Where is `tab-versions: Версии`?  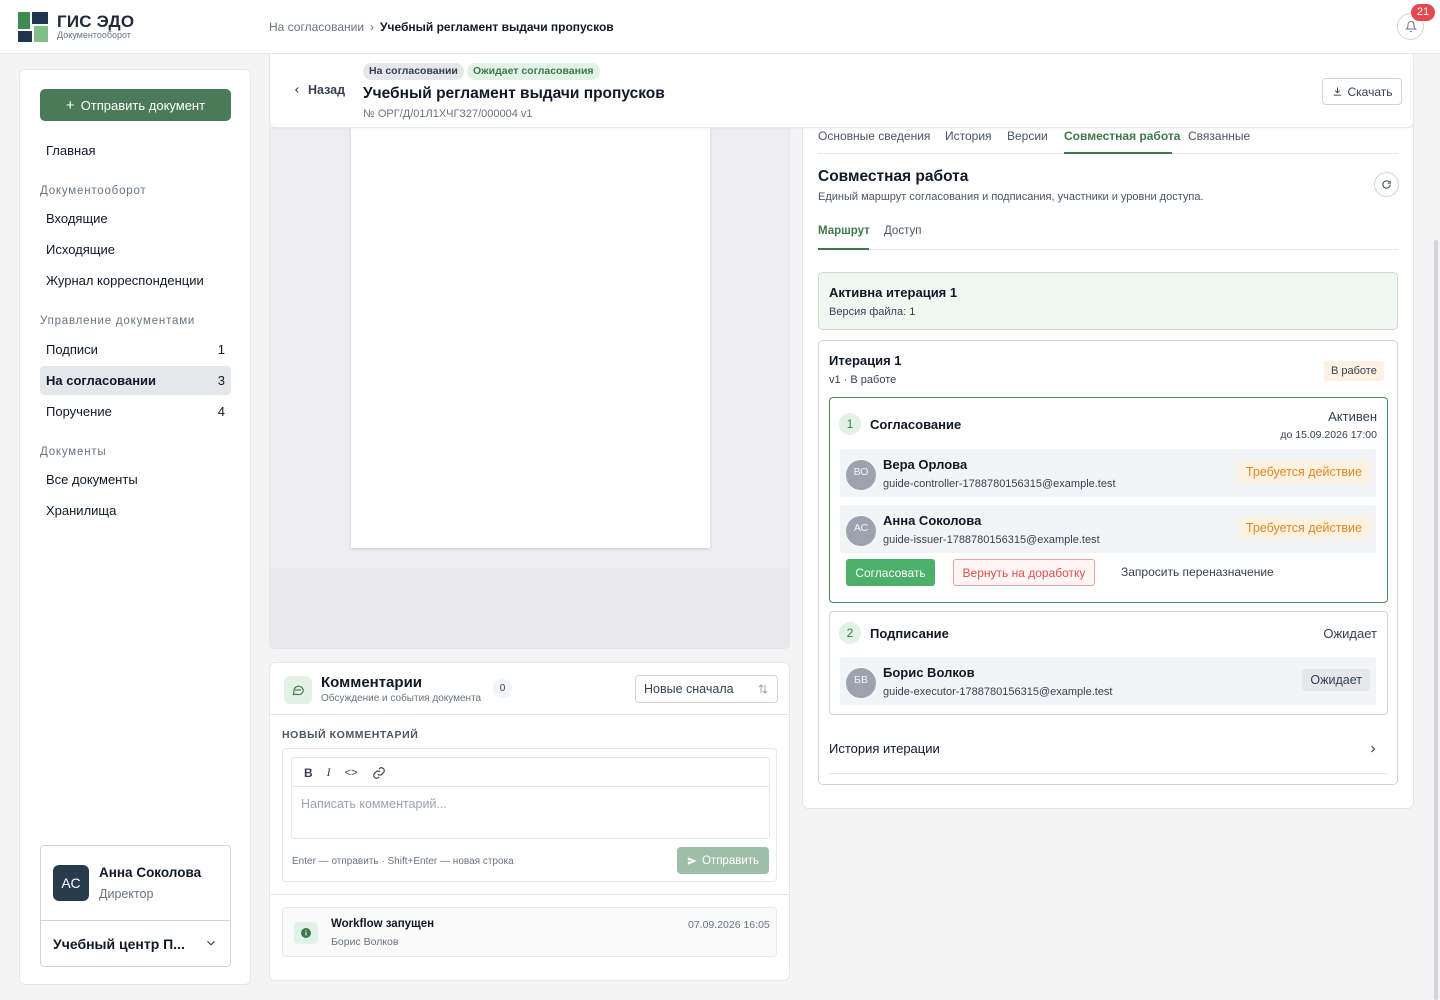 tab-versions: Версии is located at coordinates (1027, 136).